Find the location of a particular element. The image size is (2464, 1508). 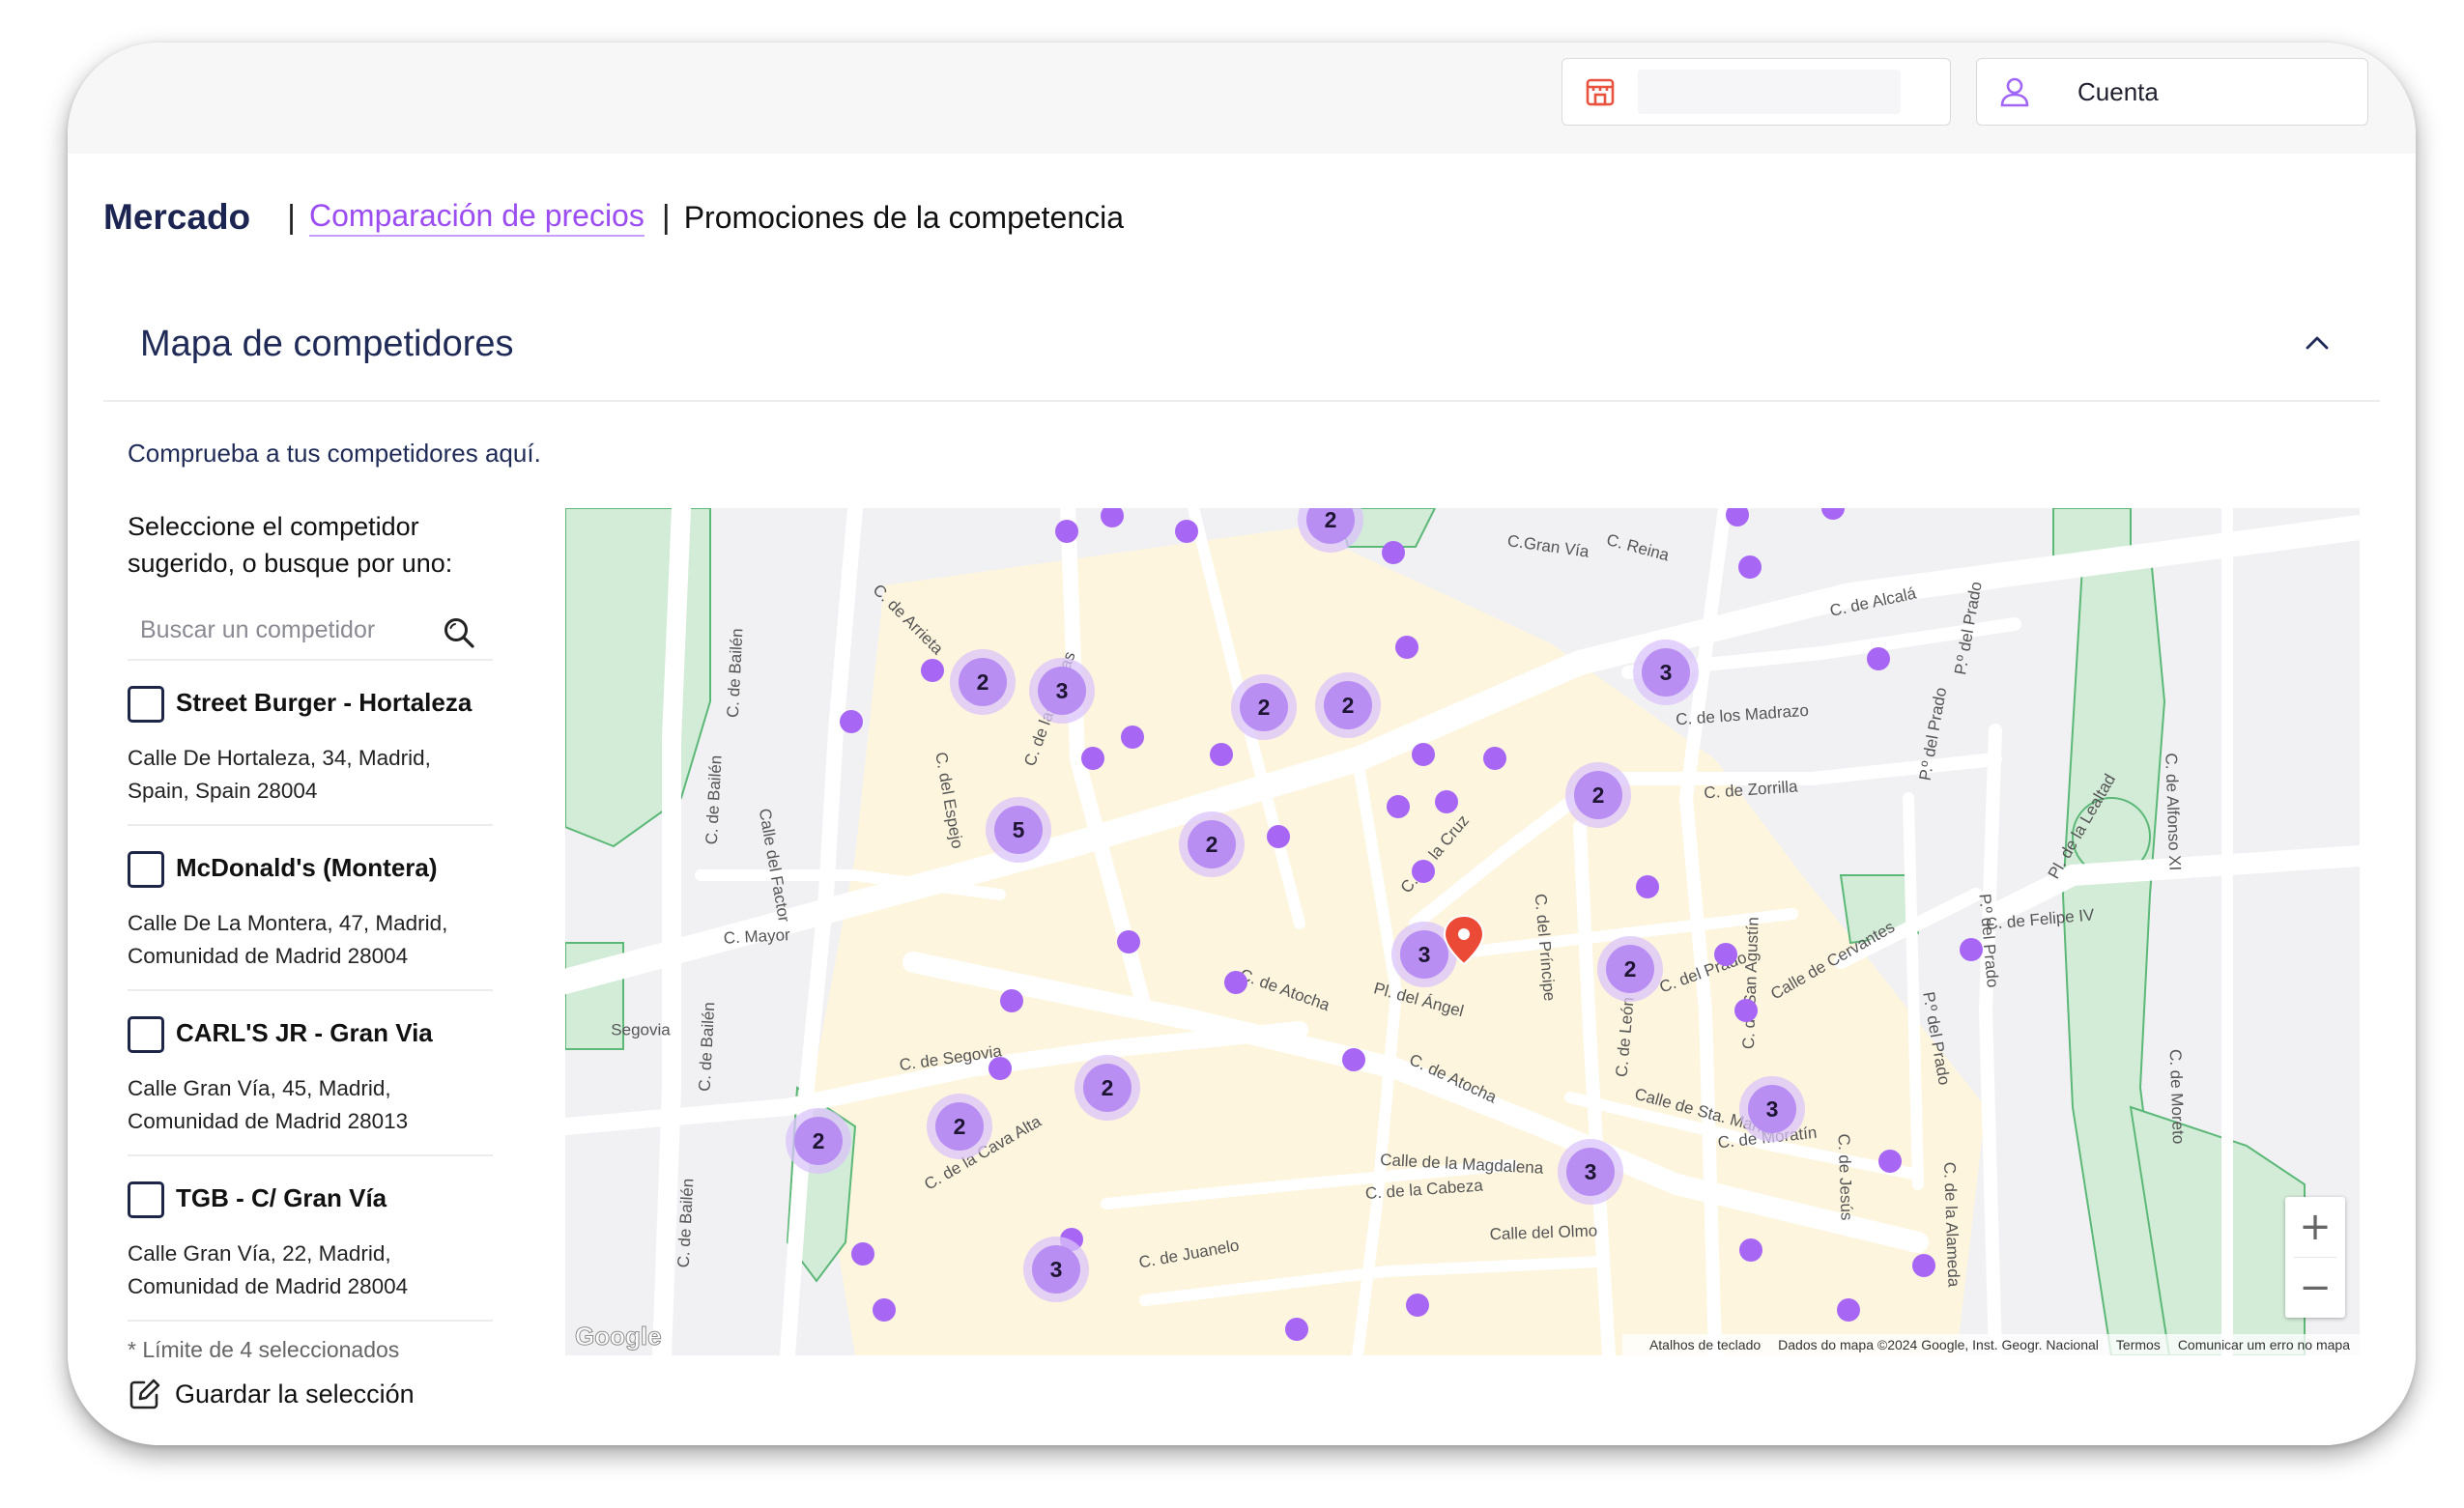

zoom-out-button: − is located at coordinates (2315, 1288).